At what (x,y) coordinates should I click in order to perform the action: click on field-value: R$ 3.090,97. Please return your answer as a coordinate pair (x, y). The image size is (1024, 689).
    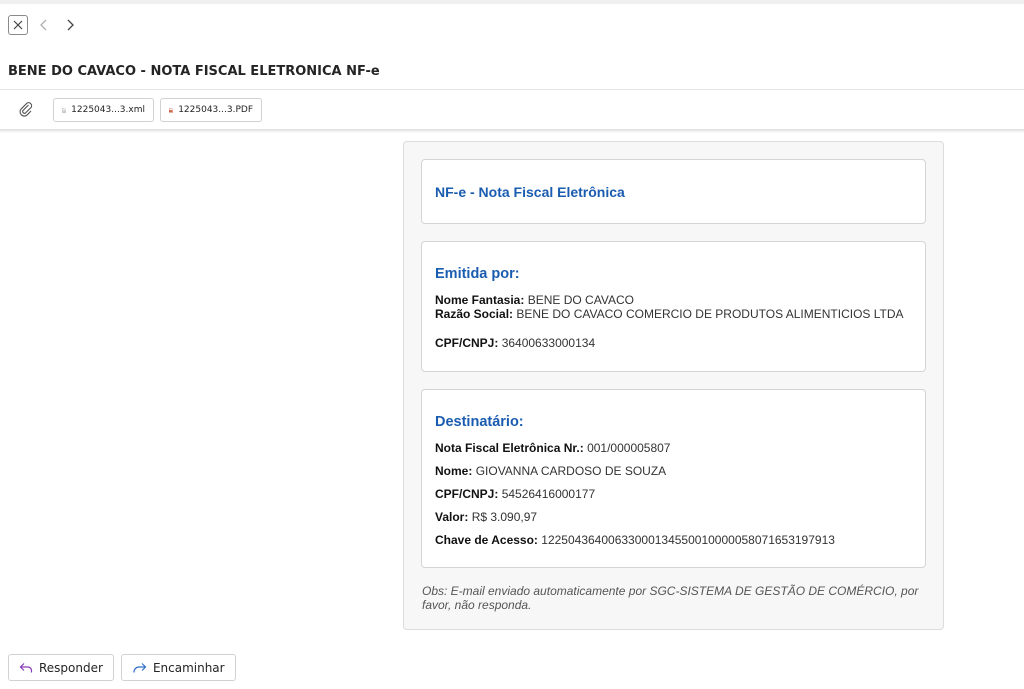
    Looking at the image, I should click on (504, 517).